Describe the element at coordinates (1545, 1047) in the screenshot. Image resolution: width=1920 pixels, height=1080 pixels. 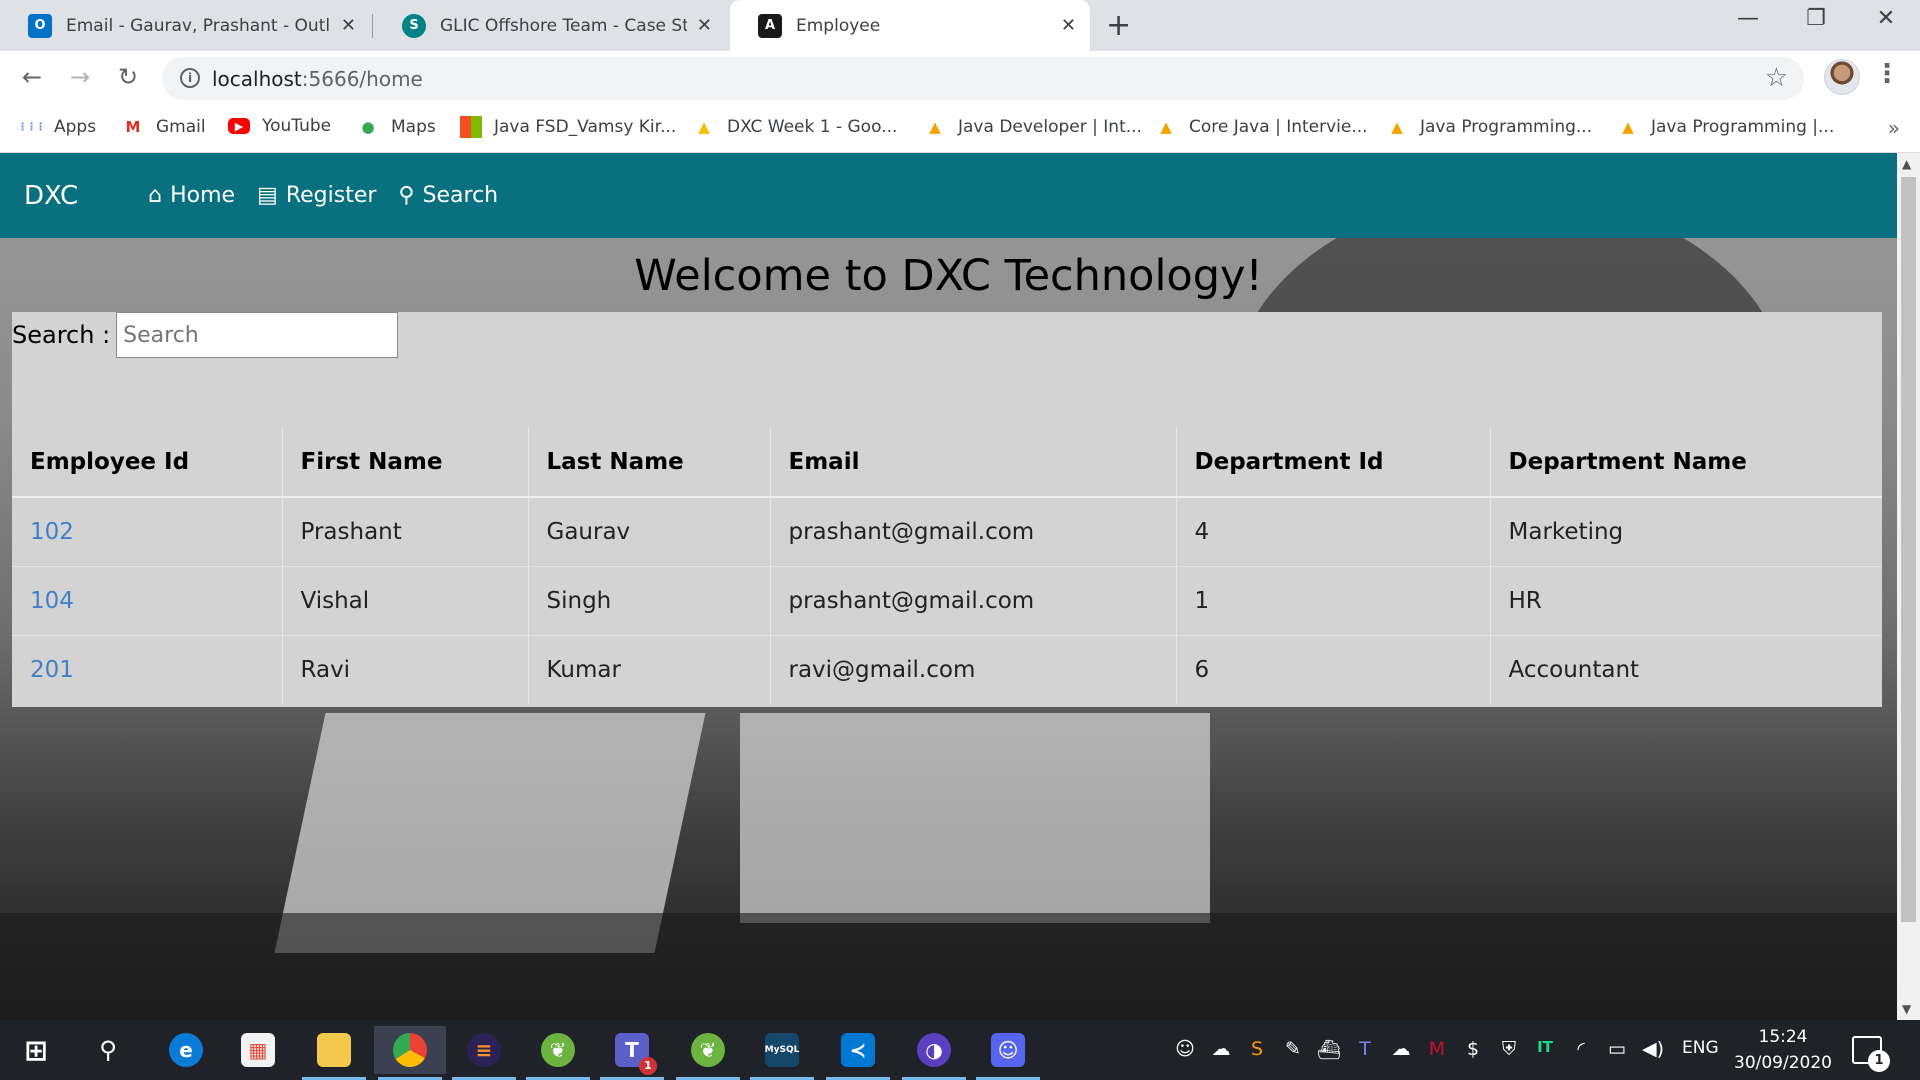
I see `intellij-tray-icon: IT` at that location.